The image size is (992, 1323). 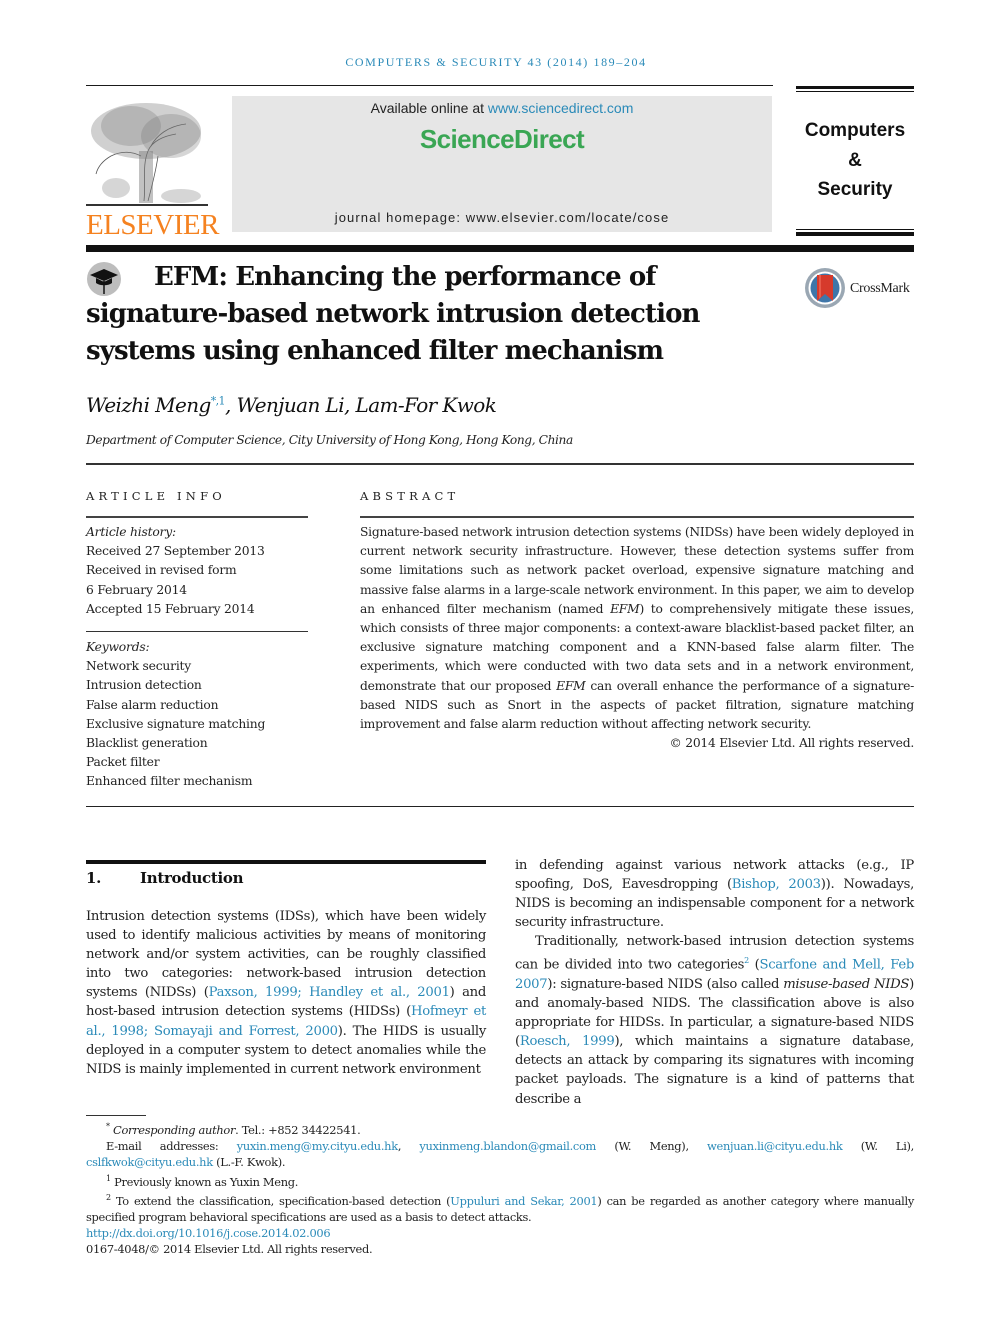 What do you see at coordinates (152, 225) in the screenshot?
I see `elsevier-wordmark: ELSEVIER` at bounding box center [152, 225].